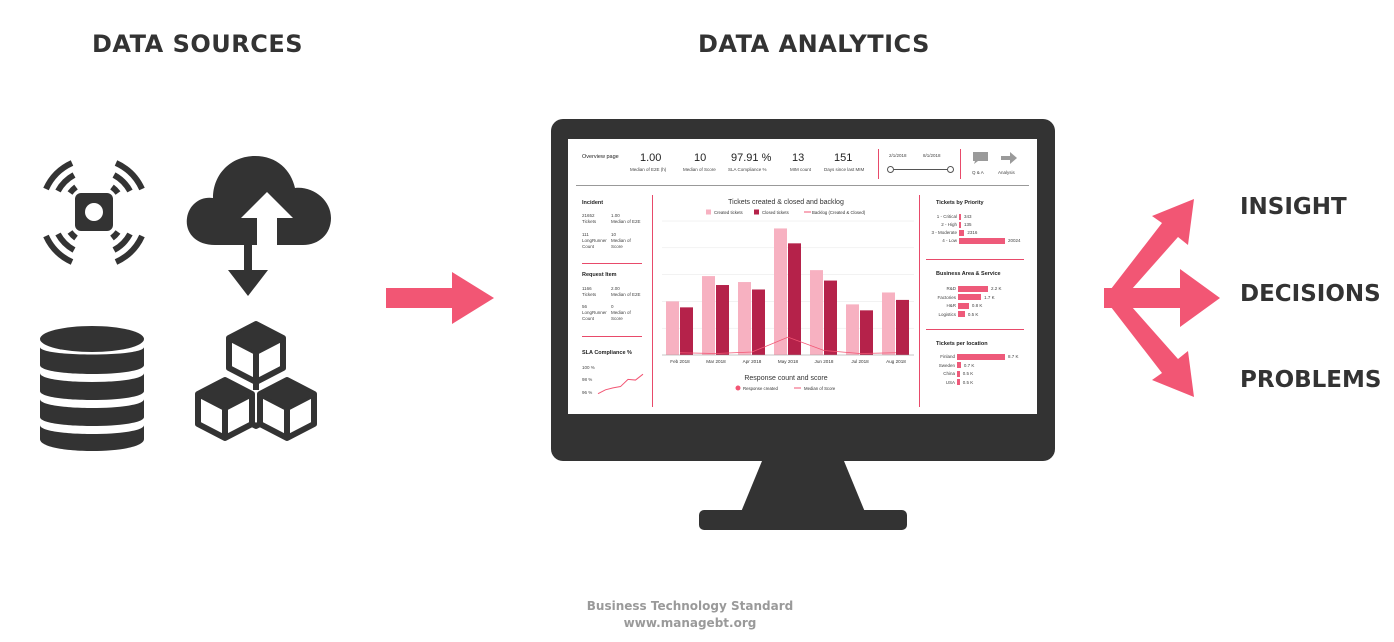 This screenshot has width=1394, height=642. I want to click on branching-arrows-icon, so click(1162, 298).